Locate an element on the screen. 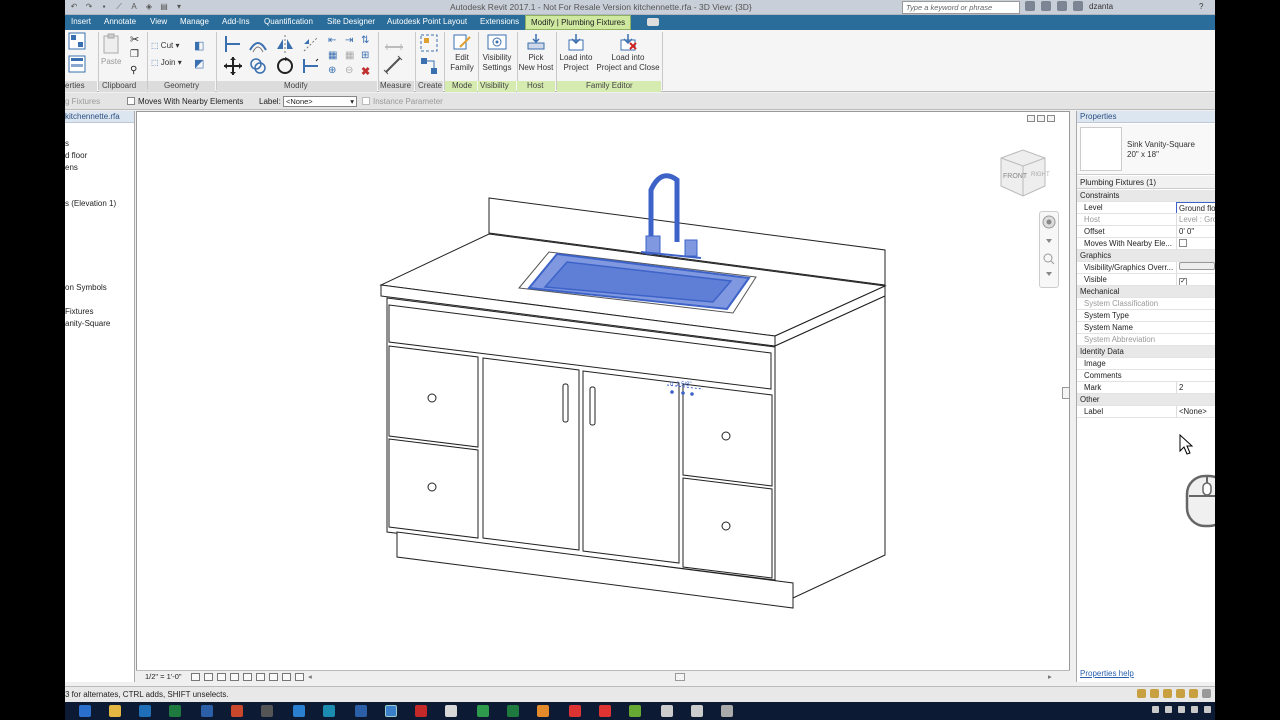  outlook-icon is located at coordinates (145, 711).